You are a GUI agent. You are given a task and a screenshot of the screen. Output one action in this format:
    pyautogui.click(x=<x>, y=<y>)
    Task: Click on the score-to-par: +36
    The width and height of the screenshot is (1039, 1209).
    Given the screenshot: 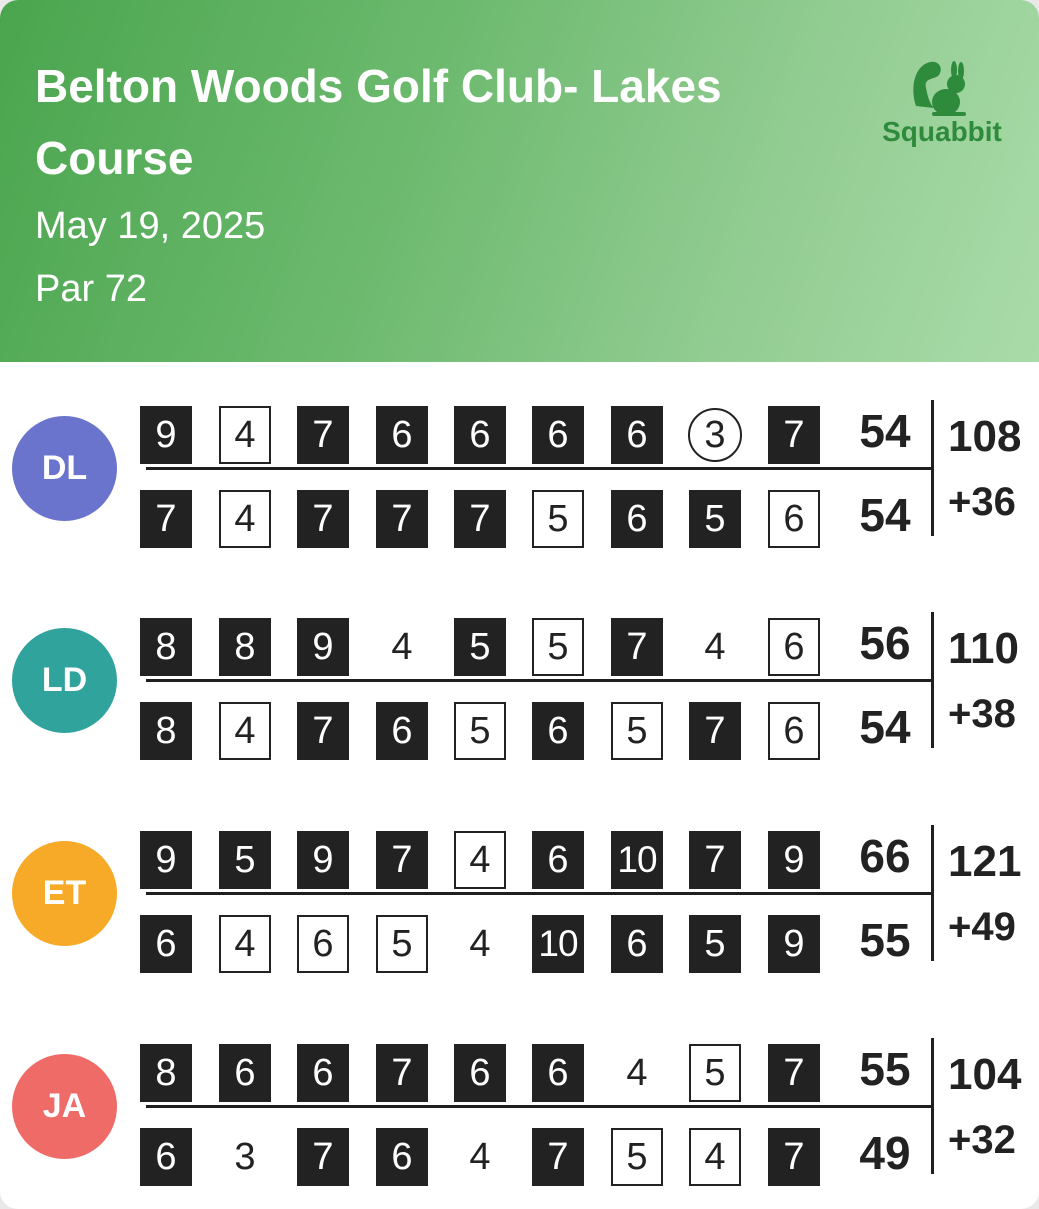 What is the action you would take?
    pyautogui.click(x=982, y=502)
    